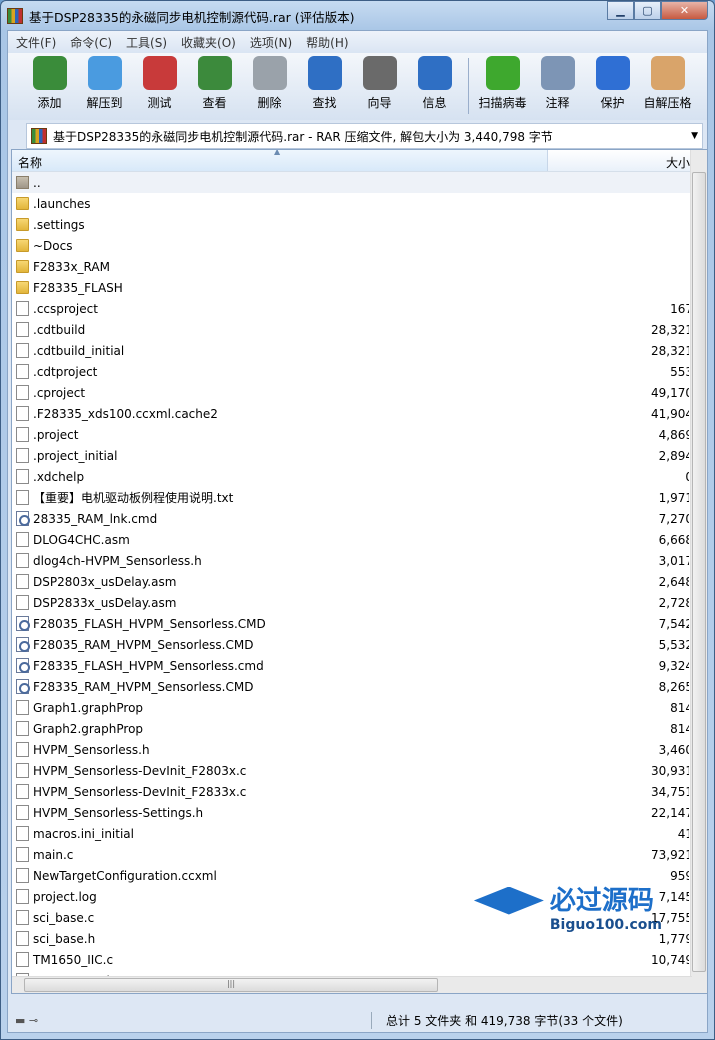 The image size is (715, 1040). I want to click on list-item: HVPM_Sensorless.h 3,460, so click(359, 749).